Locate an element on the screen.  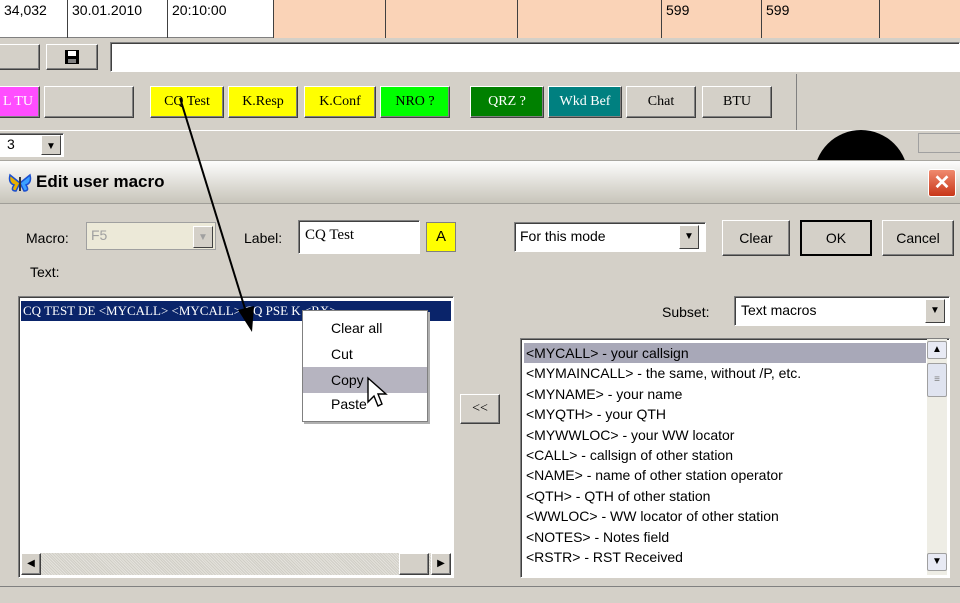
annotation-arrow is located at coordinates (216, 214).